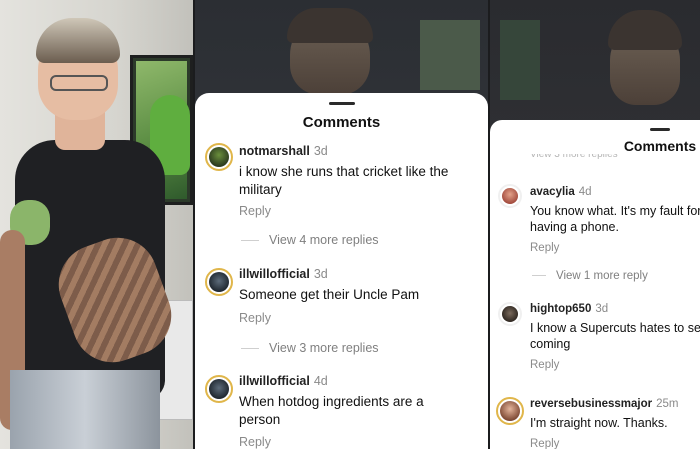 The image size is (700, 449). Describe the element at coordinates (604, 404) in the screenshot. I see `comment-username: reversebusinessmajor 25m` at that location.